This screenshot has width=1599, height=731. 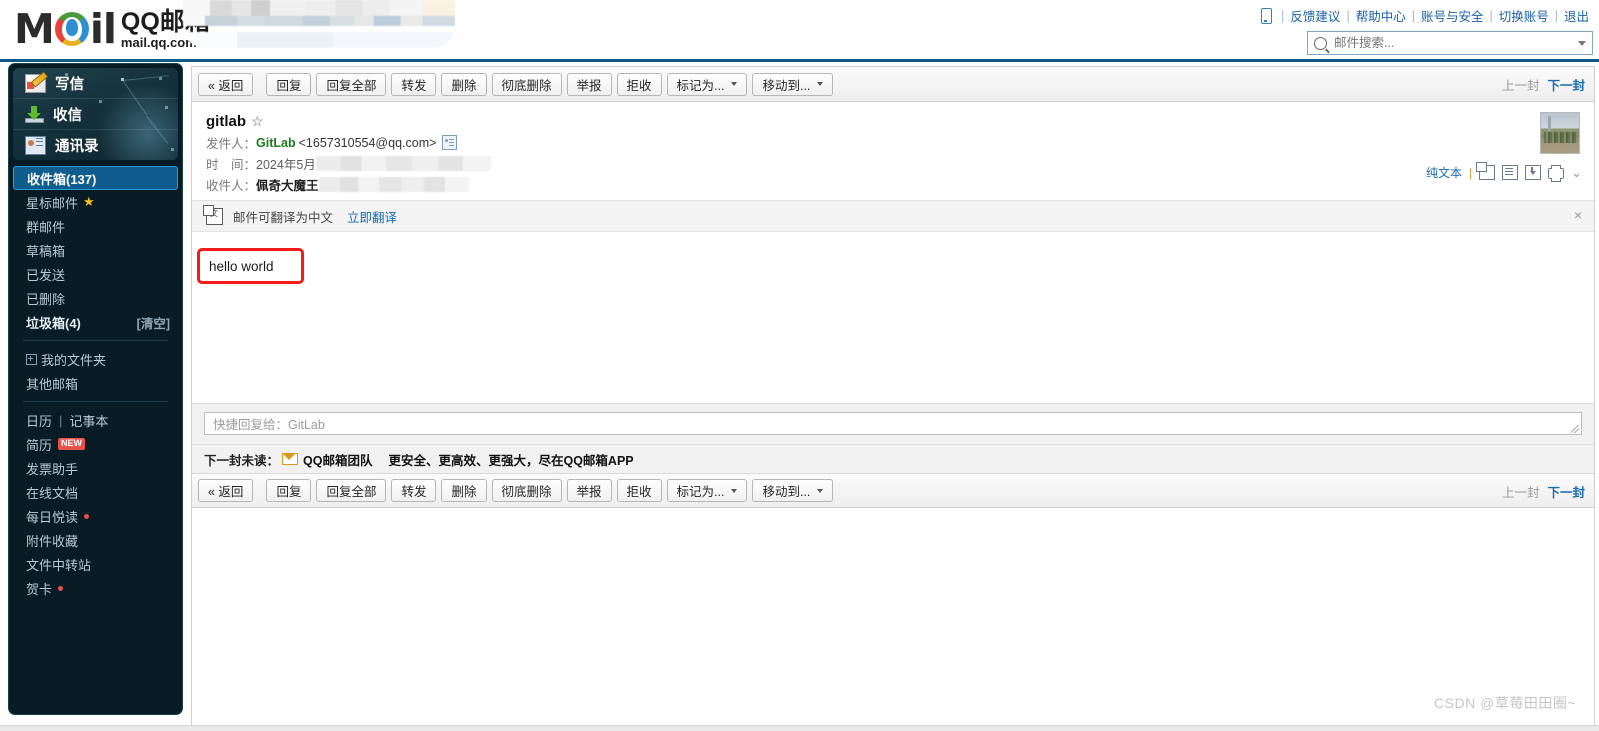 What do you see at coordinates (95, 468) in the screenshot?
I see `sidebar-item-invoice-assistant: 发票助手` at bounding box center [95, 468].